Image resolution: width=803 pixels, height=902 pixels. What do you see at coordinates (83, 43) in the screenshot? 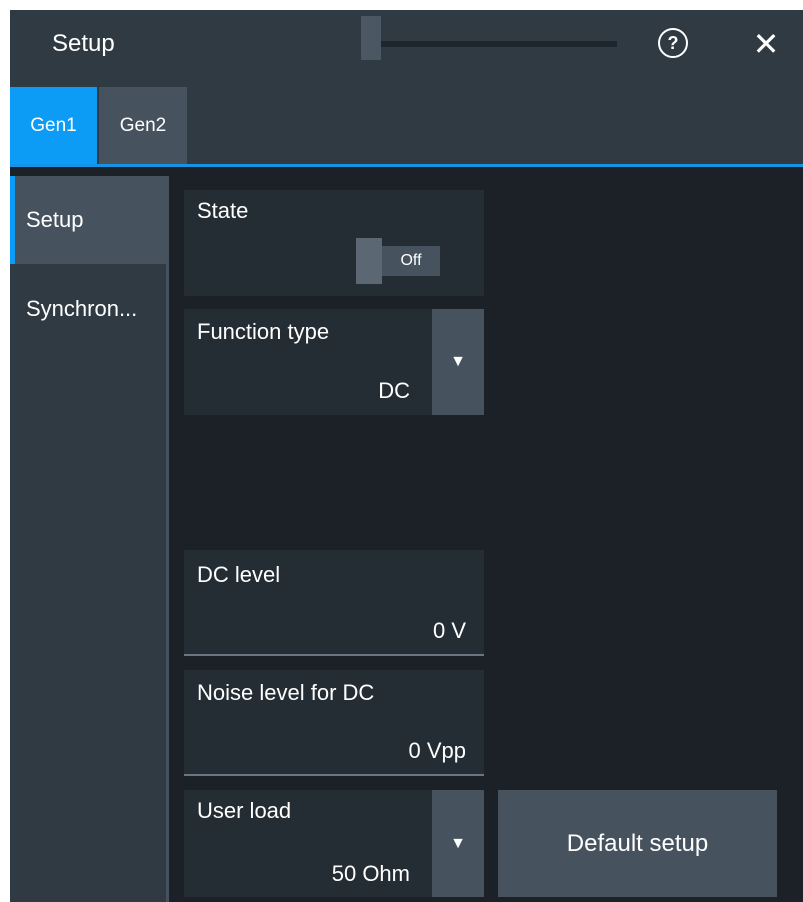
I see `dialog-title: Setup` at bounding box center [83, 43].